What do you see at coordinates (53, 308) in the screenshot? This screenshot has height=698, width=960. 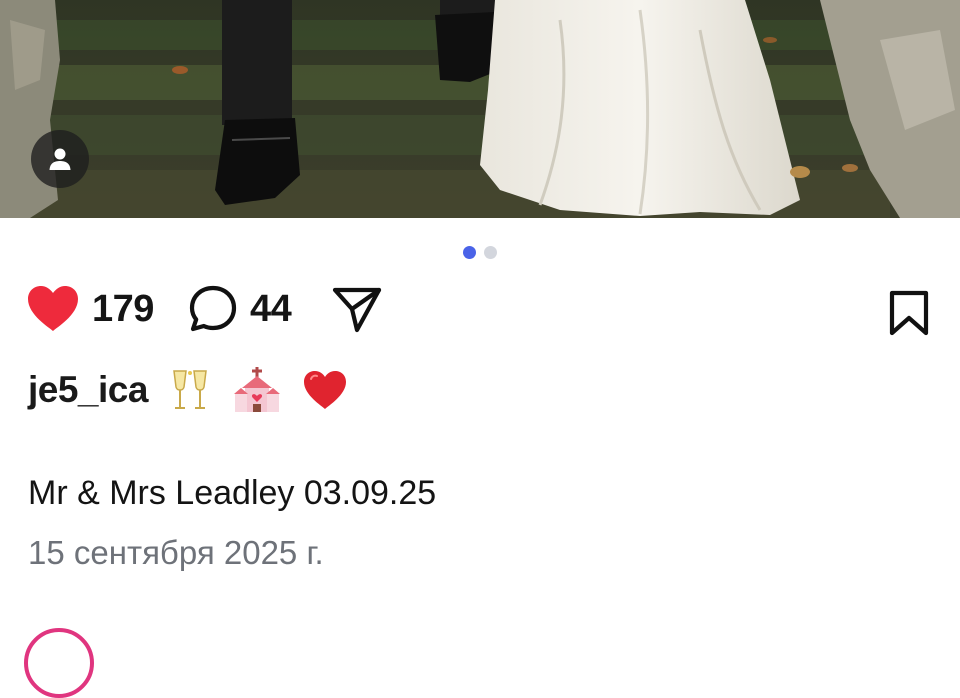 I see `heart-filled-icon` at bounding box center [53, 308].